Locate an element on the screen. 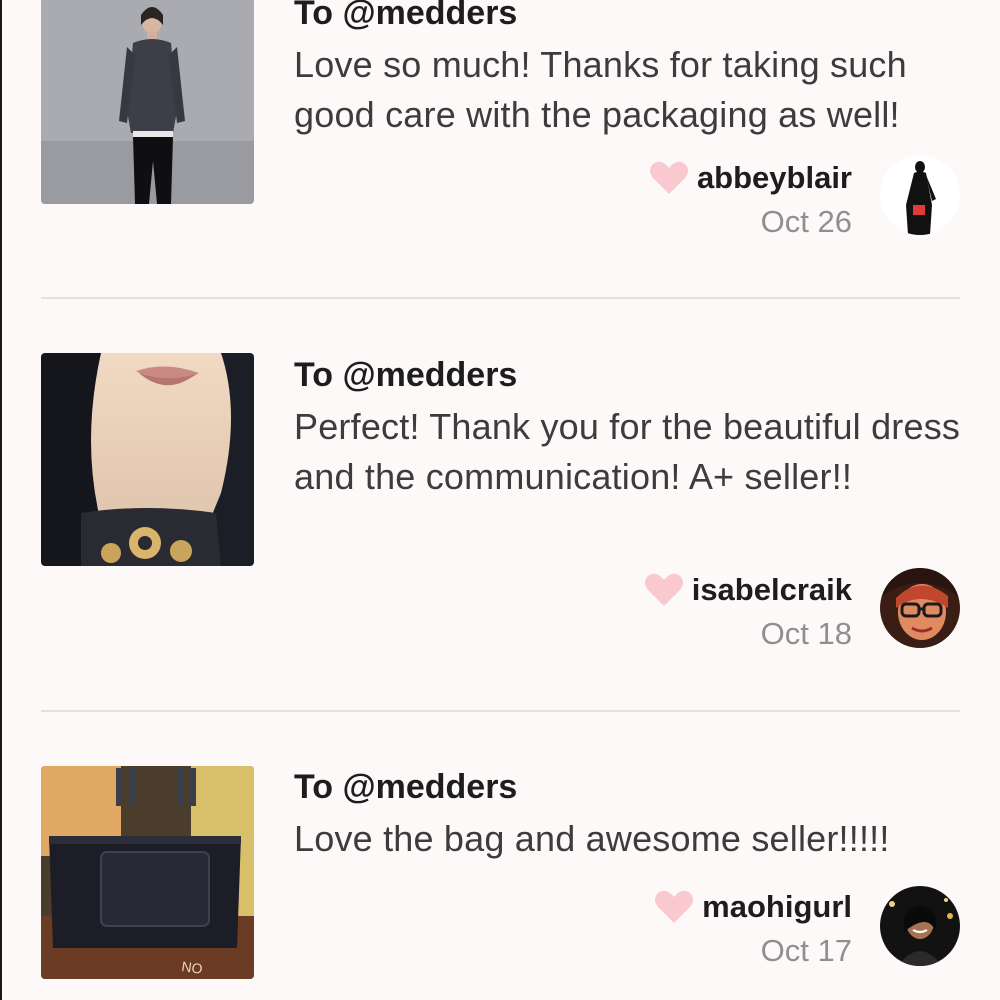 Image resolution: width=1000 pixels, height=1000 pixels. review-thumbnail is located at coordinates (147, 459).